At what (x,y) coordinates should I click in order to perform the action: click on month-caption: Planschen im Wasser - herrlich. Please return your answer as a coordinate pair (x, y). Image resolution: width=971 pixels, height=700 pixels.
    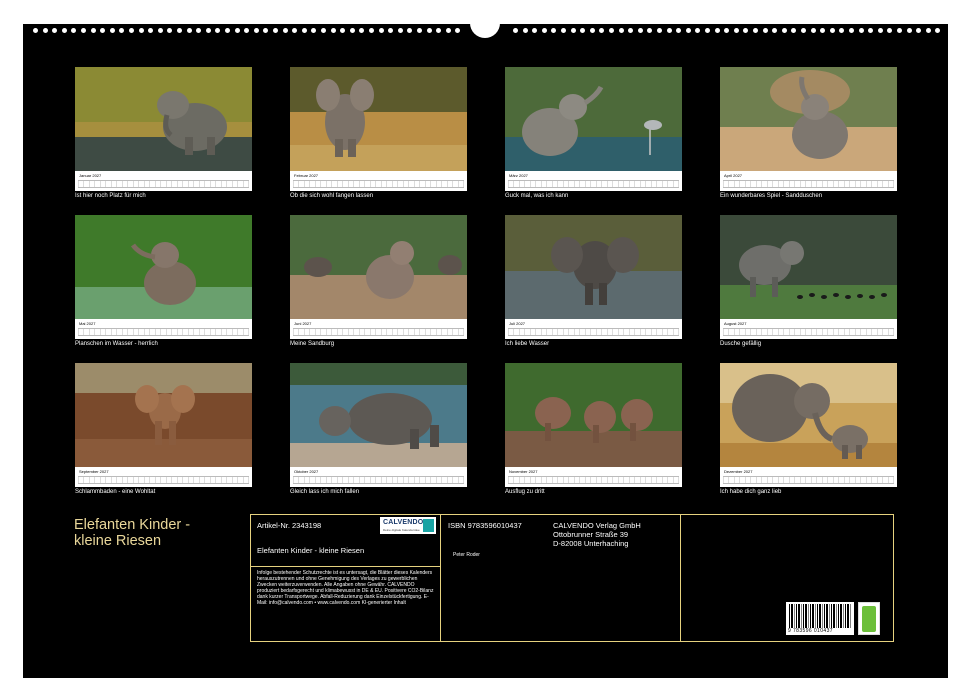
    Looking at the image, I should click on (116, 344).